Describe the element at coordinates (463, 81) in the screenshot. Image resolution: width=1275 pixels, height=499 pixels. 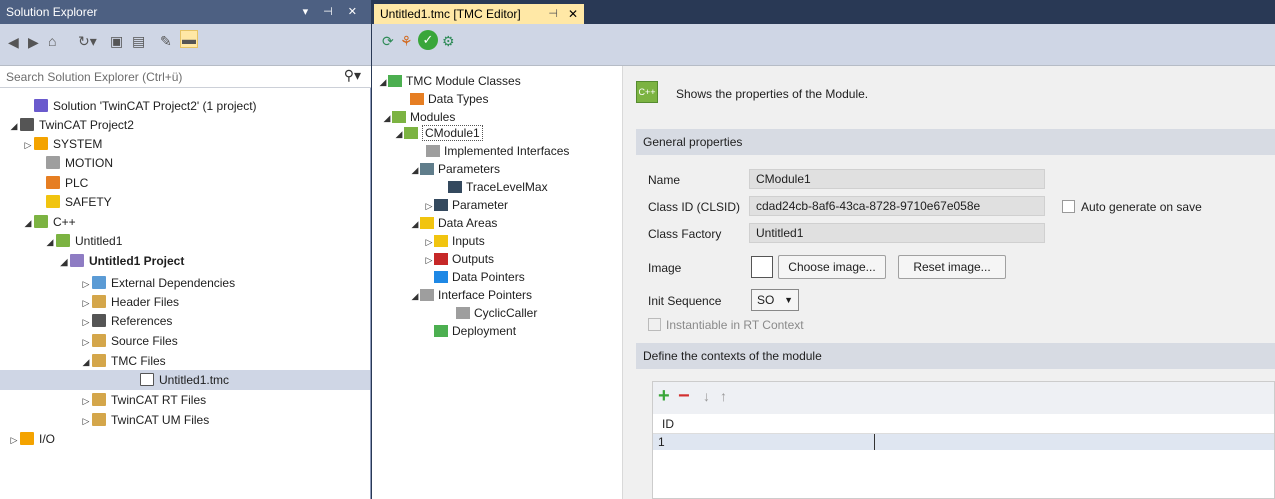
I see `tmc-tree-item-label: TMC Module Classes` at that location.